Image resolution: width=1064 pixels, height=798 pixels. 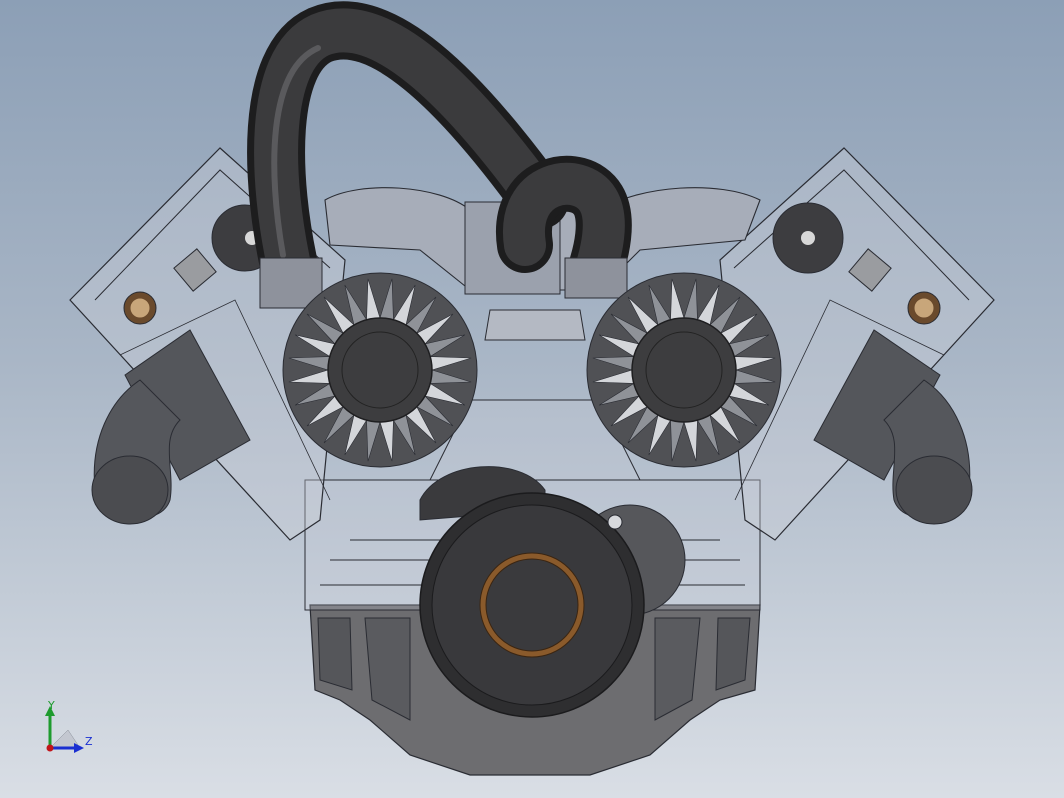 I want to click on y-axis-label: Y, so click(x=51, y=706).